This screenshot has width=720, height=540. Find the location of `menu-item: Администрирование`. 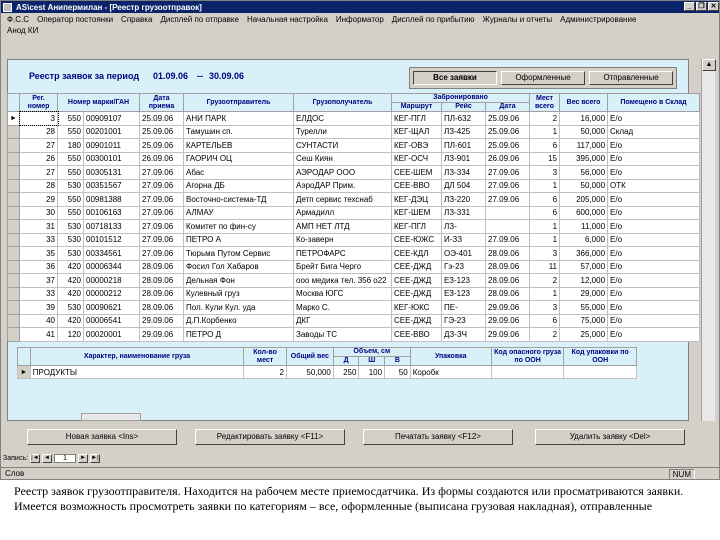

menu-item: Администрирование is located at coordinates (598, 19).